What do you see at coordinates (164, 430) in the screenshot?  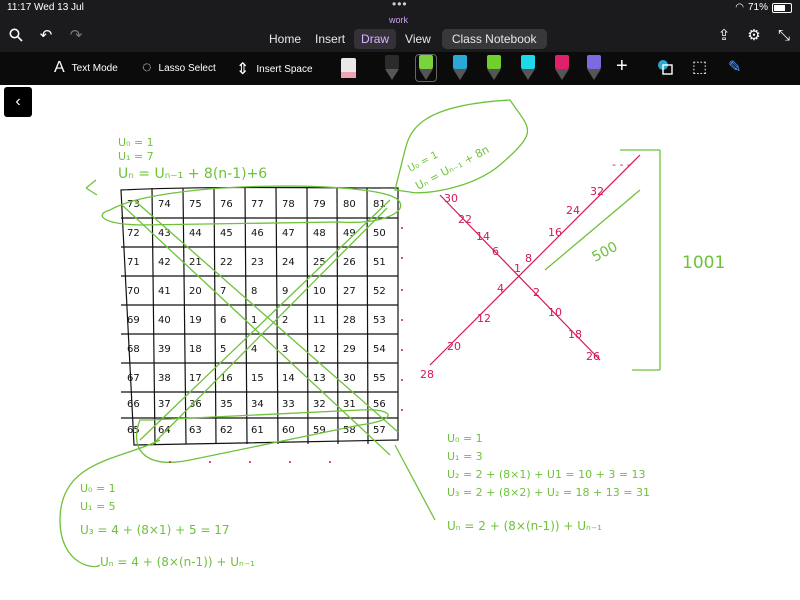 I see `grid-cell-number: 64` at bounding box center [164, 430].